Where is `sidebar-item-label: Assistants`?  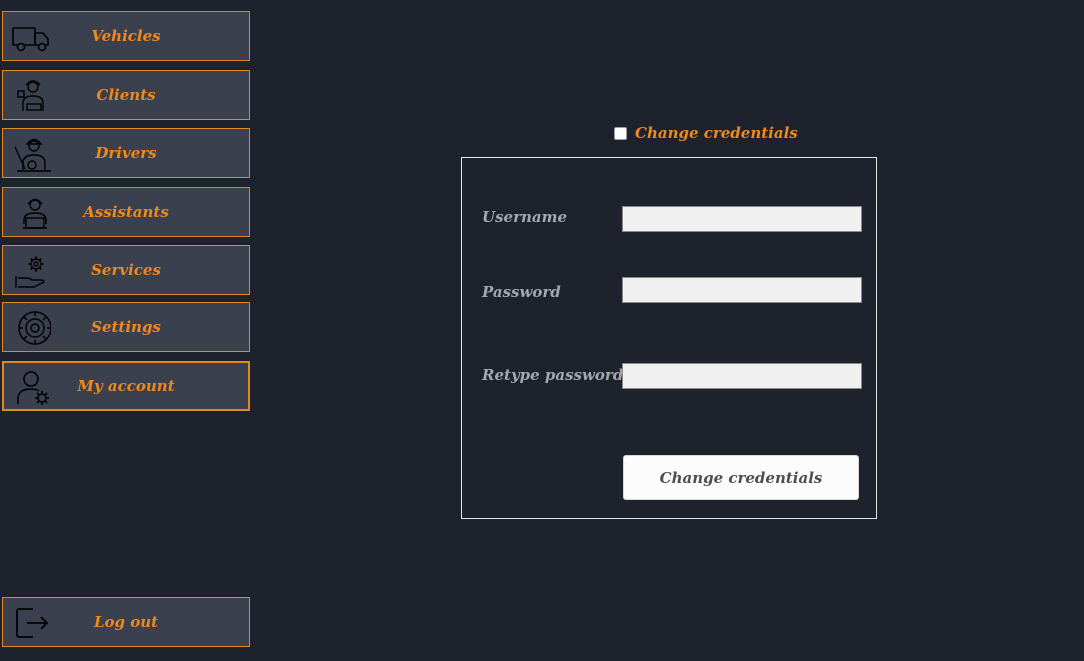 sidebar-item-label: Assistants is located at coordinates (126, 212).